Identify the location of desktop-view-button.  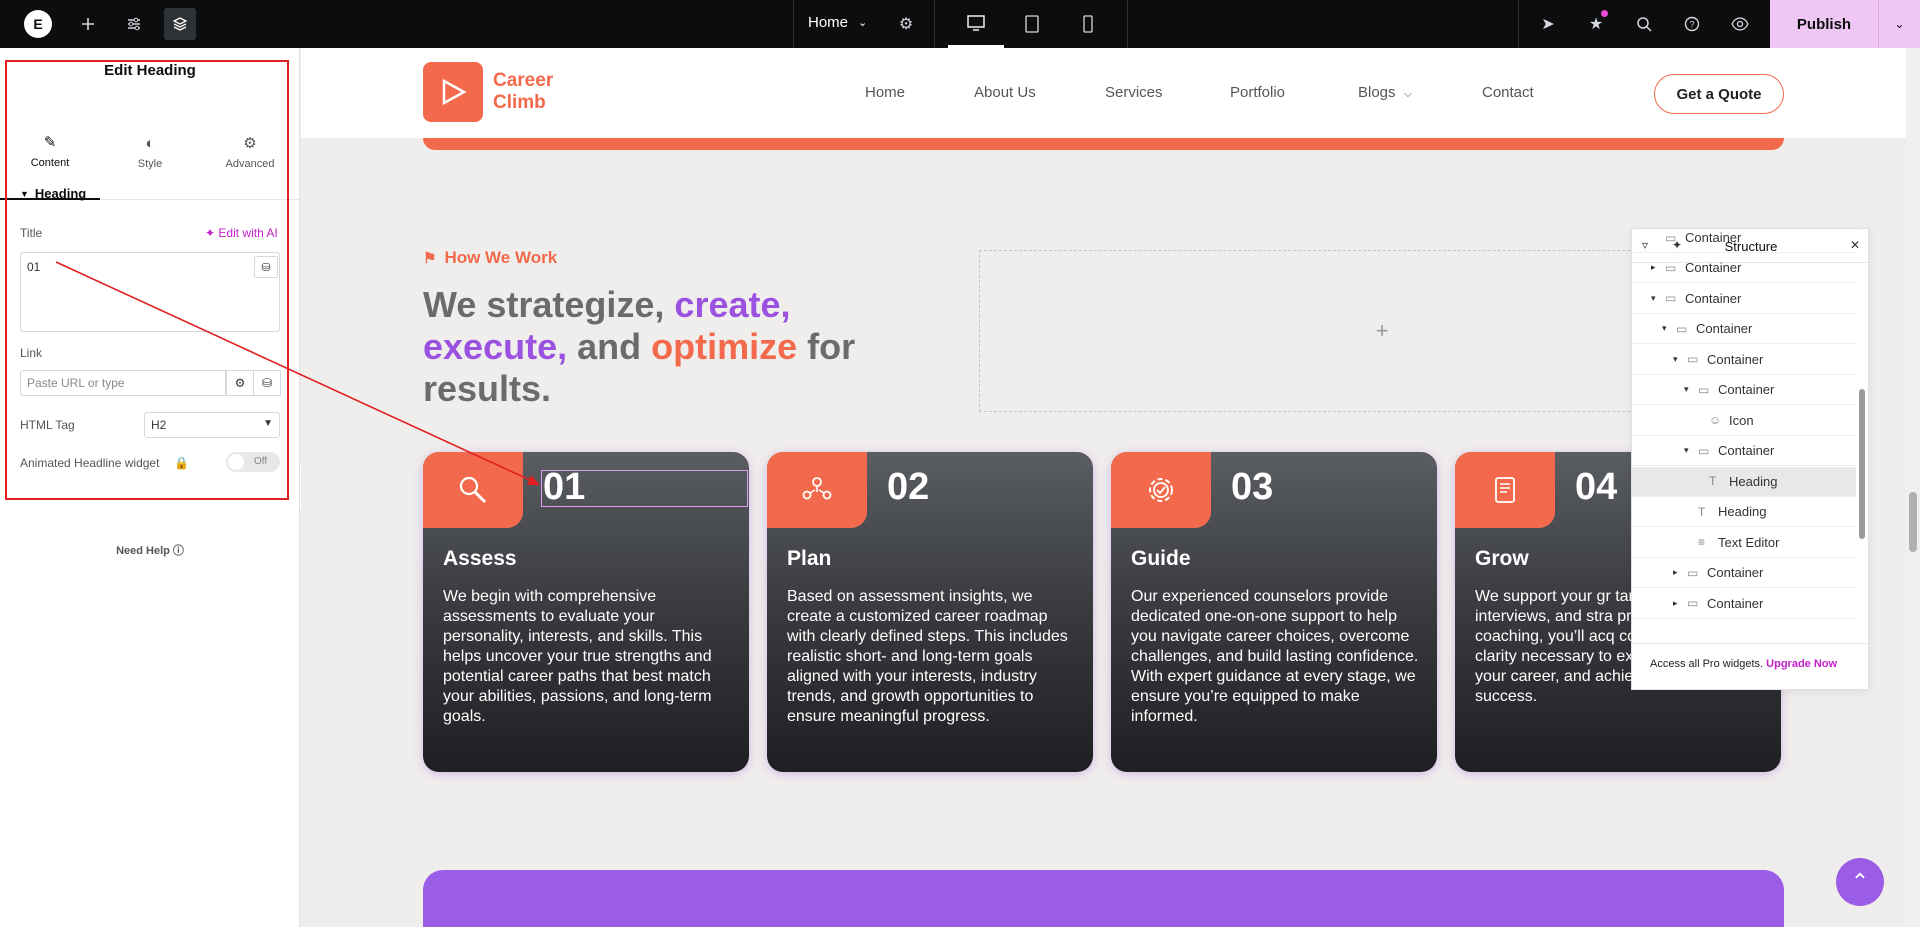
(976, 24).